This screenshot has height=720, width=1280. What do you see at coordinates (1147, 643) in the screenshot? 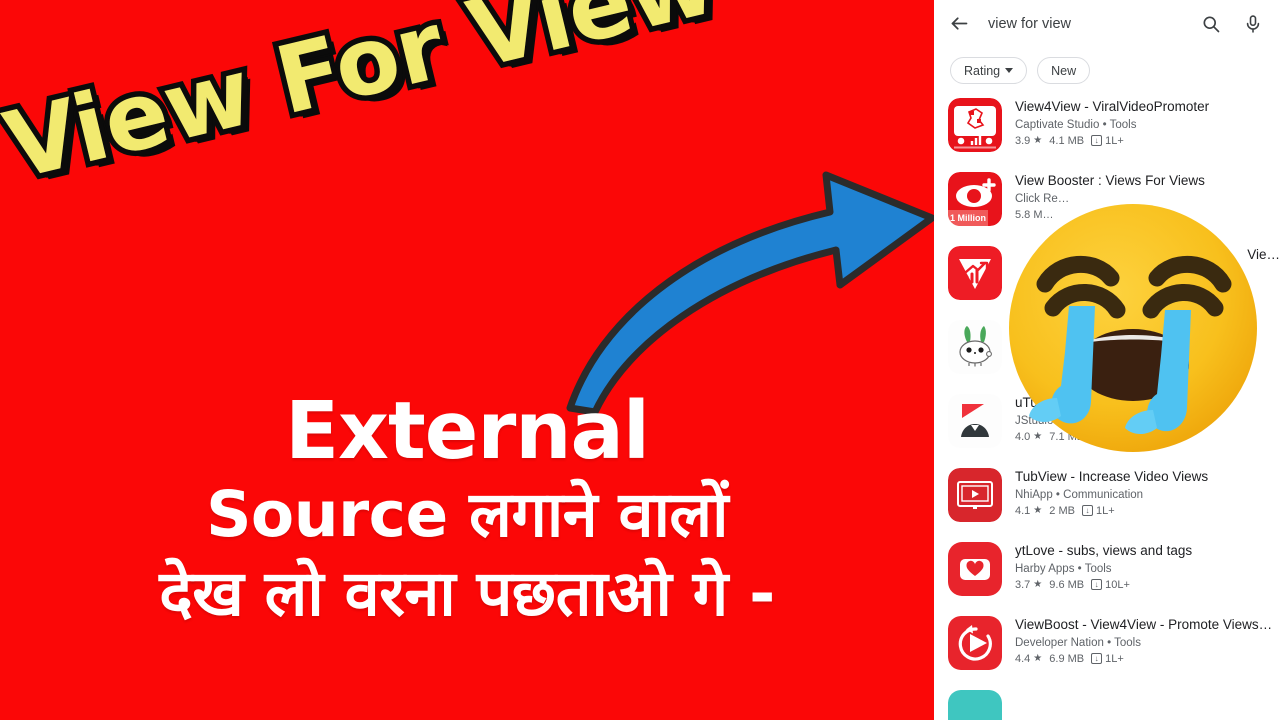
I see `app-developer: Developer Nation • Tools` at bounding box center [1147, 643].